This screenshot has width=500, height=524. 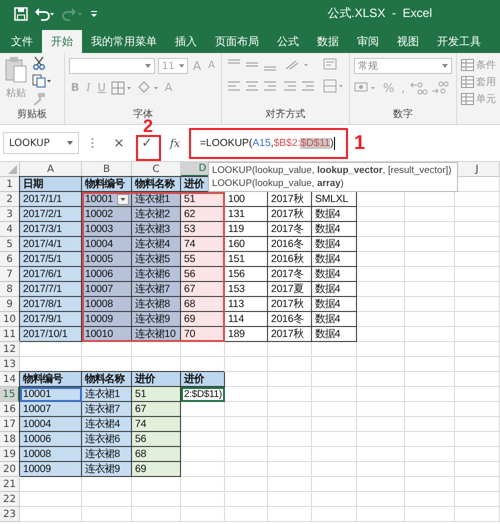 What do you see at coordinates (408, 41) in the screenshot?
I see `ribbon-tab: 视图` at bounding box center [408, 41].